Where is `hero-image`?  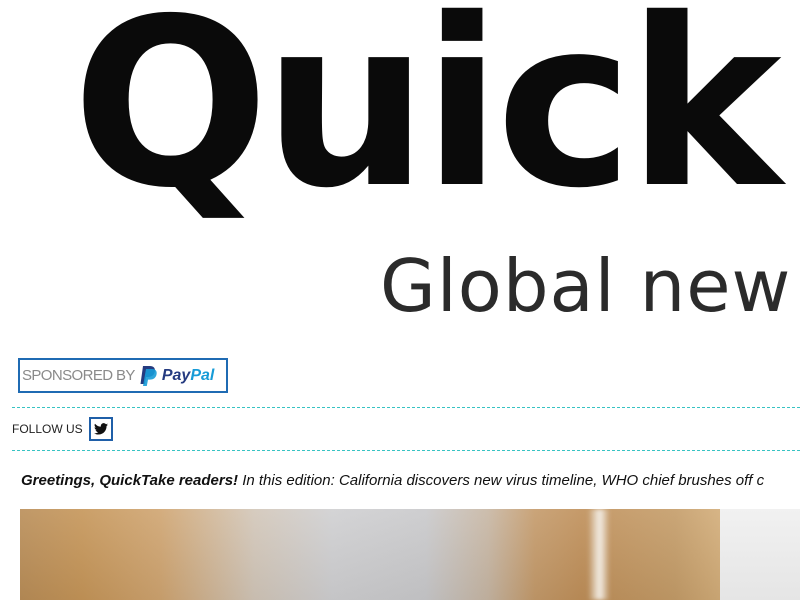 hero-image is located at coordinates (410, 554).